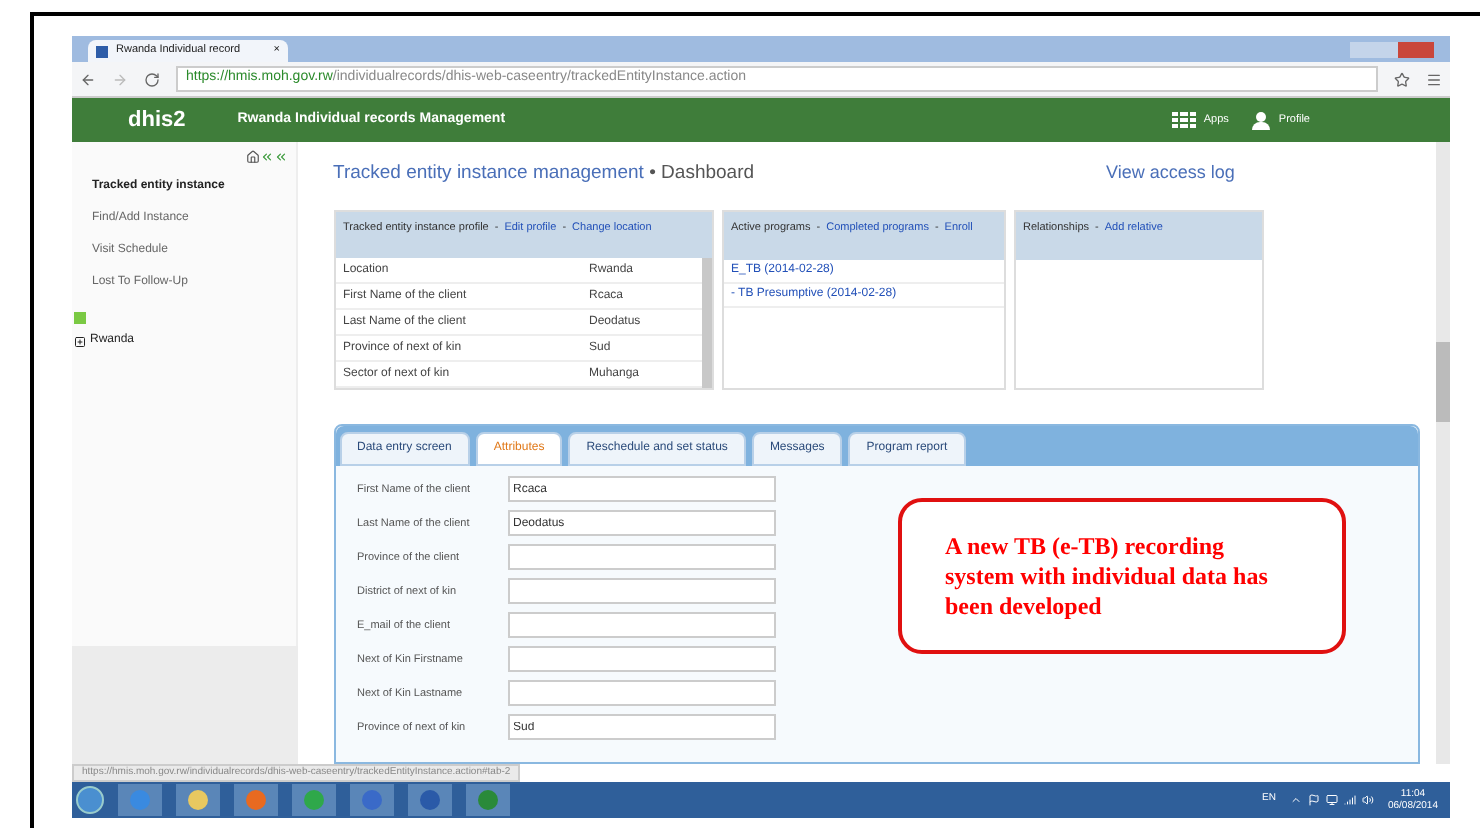 The image size is (1480, 828). Describe the element at coordinates (1170, 173) in the screenshot. I see `access-log-link: View access log` at that location.